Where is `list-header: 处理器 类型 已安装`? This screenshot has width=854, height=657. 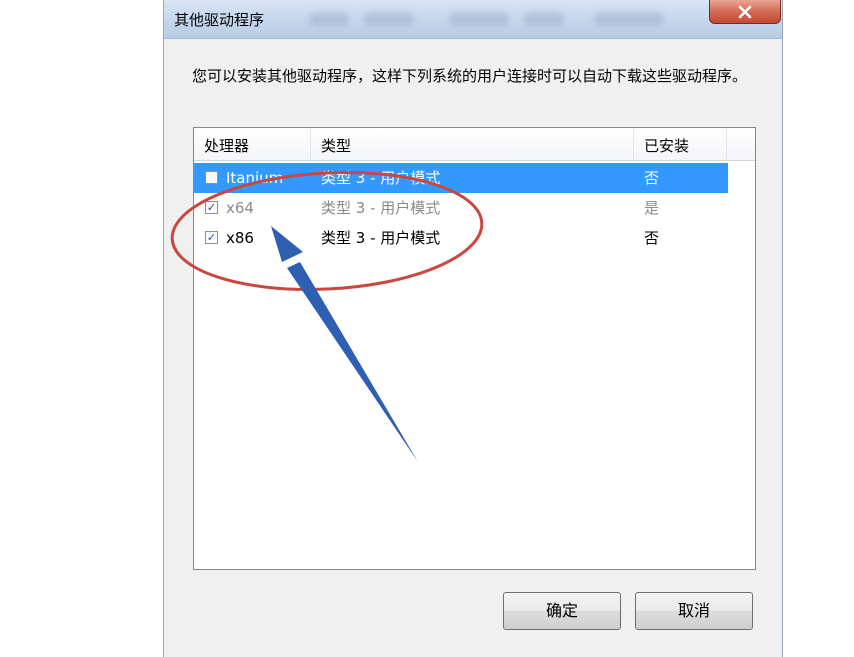 list-header: 处理器 类型 已安装 is located at coordinates (474, 144).